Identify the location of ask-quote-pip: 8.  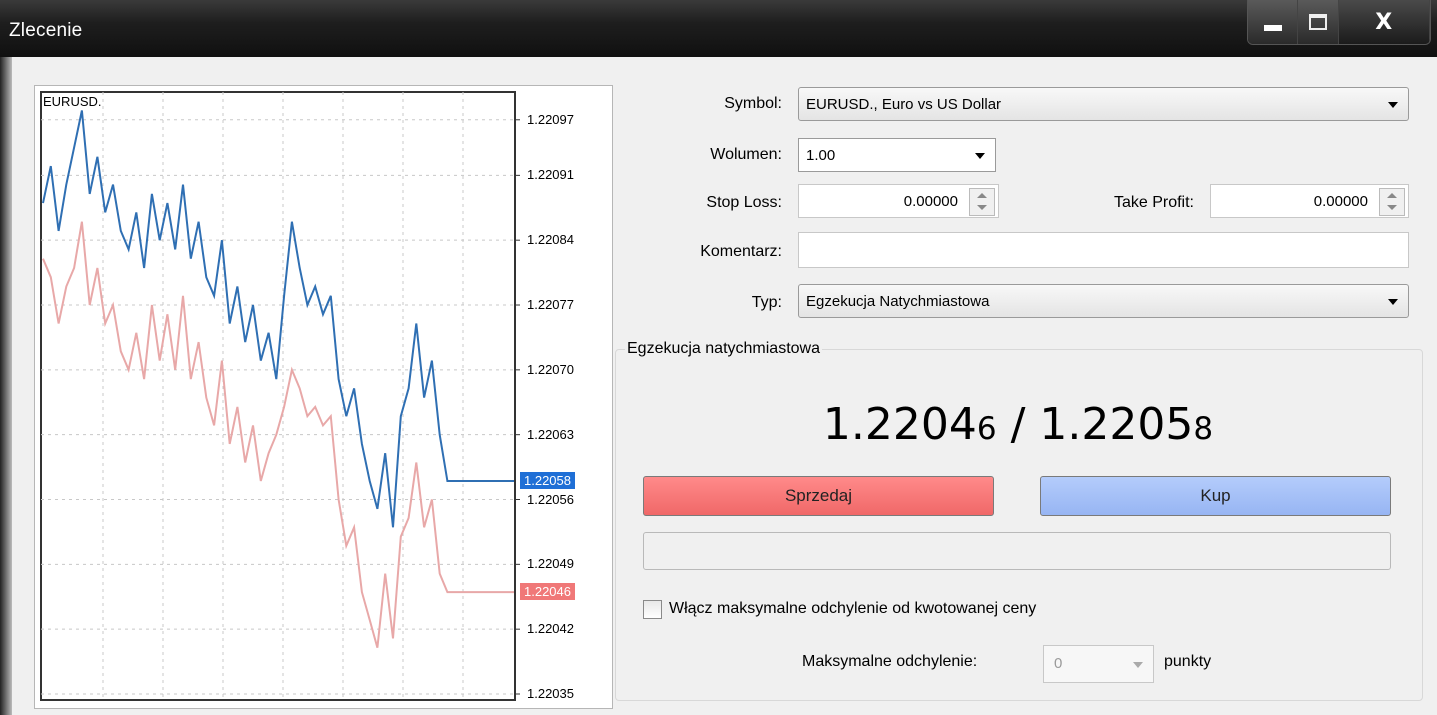
(1203, 429).